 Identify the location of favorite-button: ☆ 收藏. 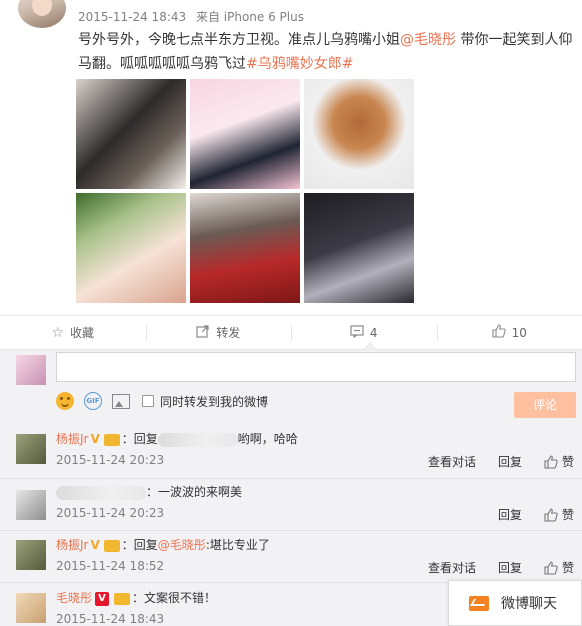
(73, 332).